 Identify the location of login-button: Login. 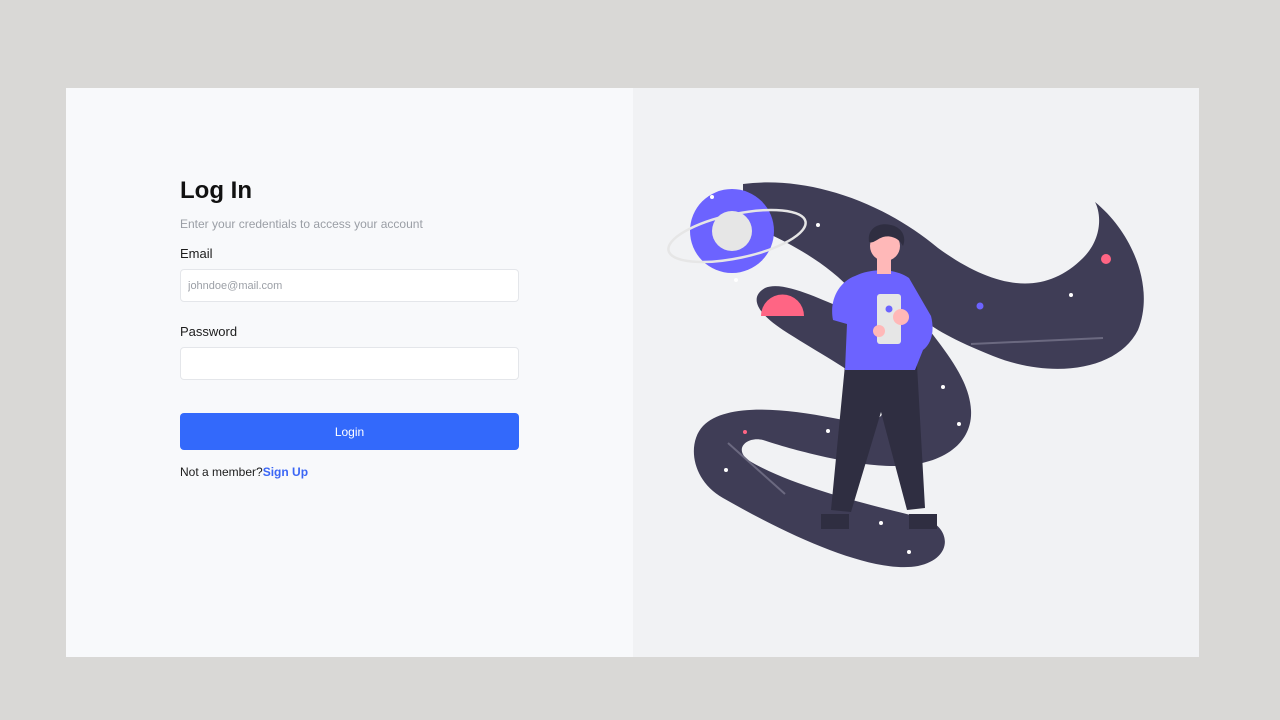
(349, 431).